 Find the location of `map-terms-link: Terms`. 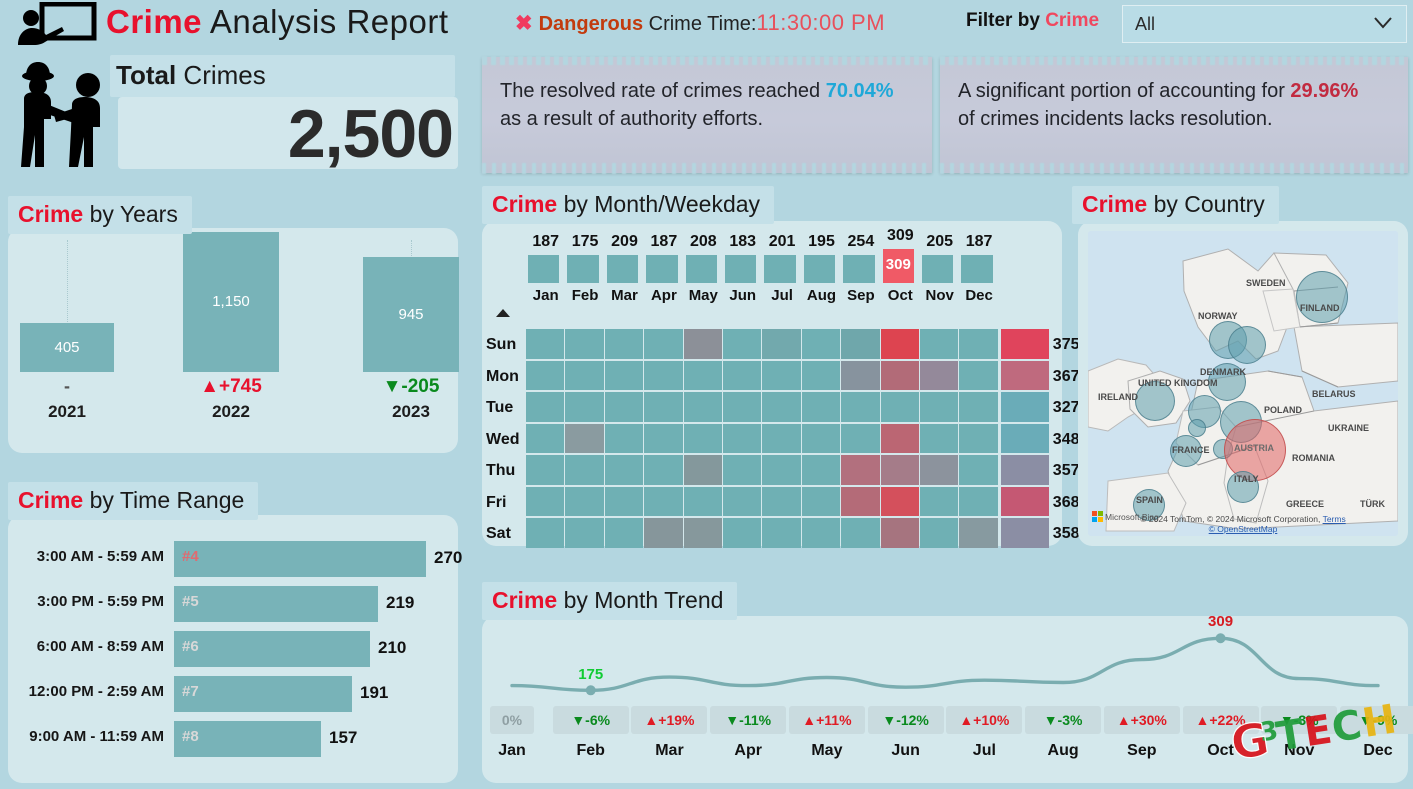

map-terms-link: Terms is located at coordinates (1334, 519).